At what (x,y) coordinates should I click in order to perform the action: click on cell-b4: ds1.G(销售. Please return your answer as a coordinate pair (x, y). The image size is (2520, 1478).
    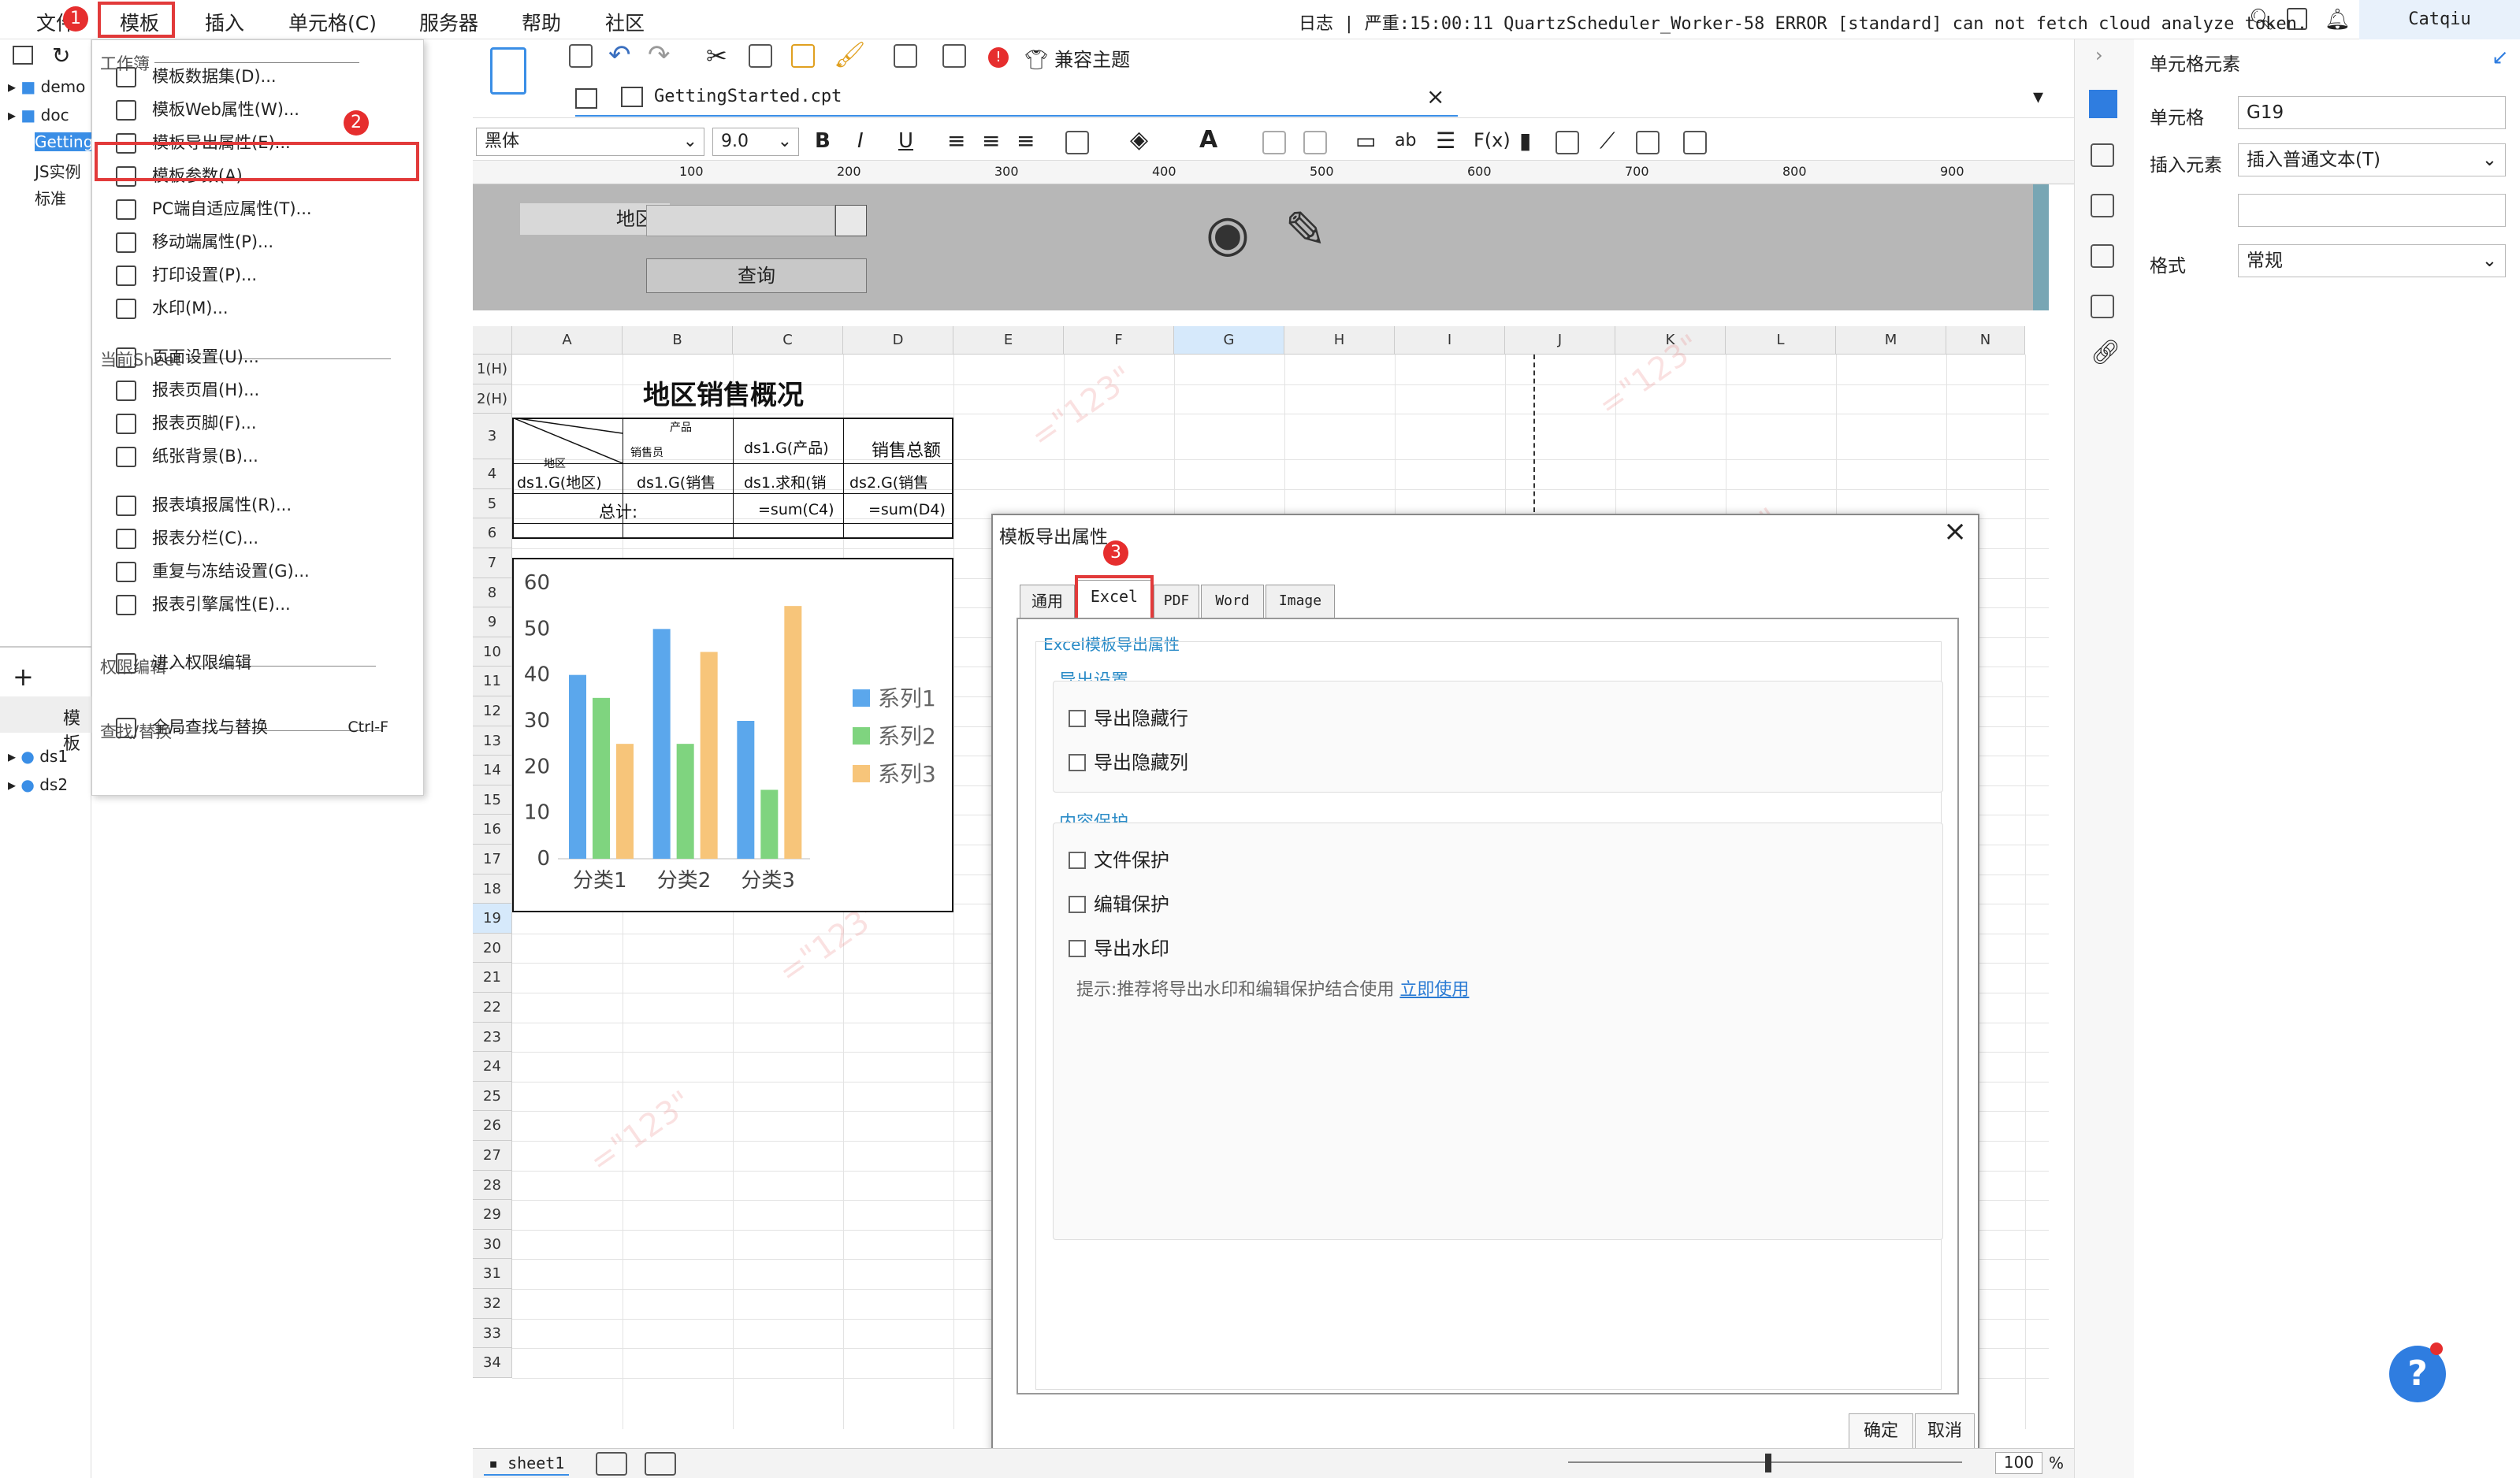
    Looking at the image, I should click on (676, 481).